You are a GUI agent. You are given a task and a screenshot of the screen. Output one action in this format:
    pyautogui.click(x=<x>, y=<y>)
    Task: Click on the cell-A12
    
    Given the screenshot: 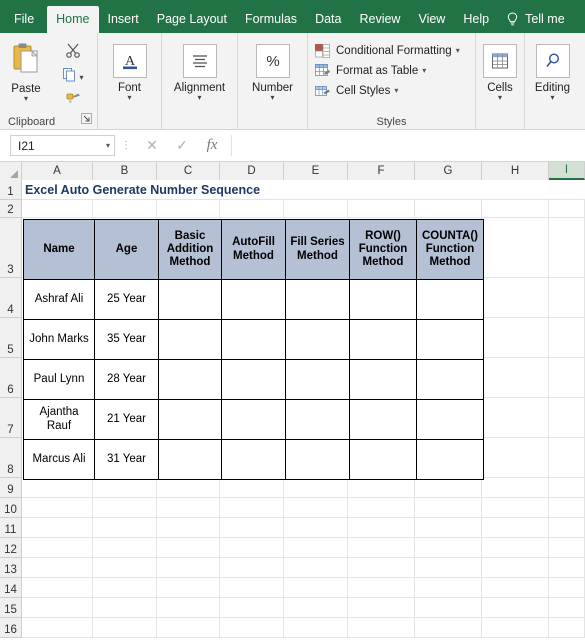 What is the action you would take?
    pyautogui.click(x=57, y=547)
    